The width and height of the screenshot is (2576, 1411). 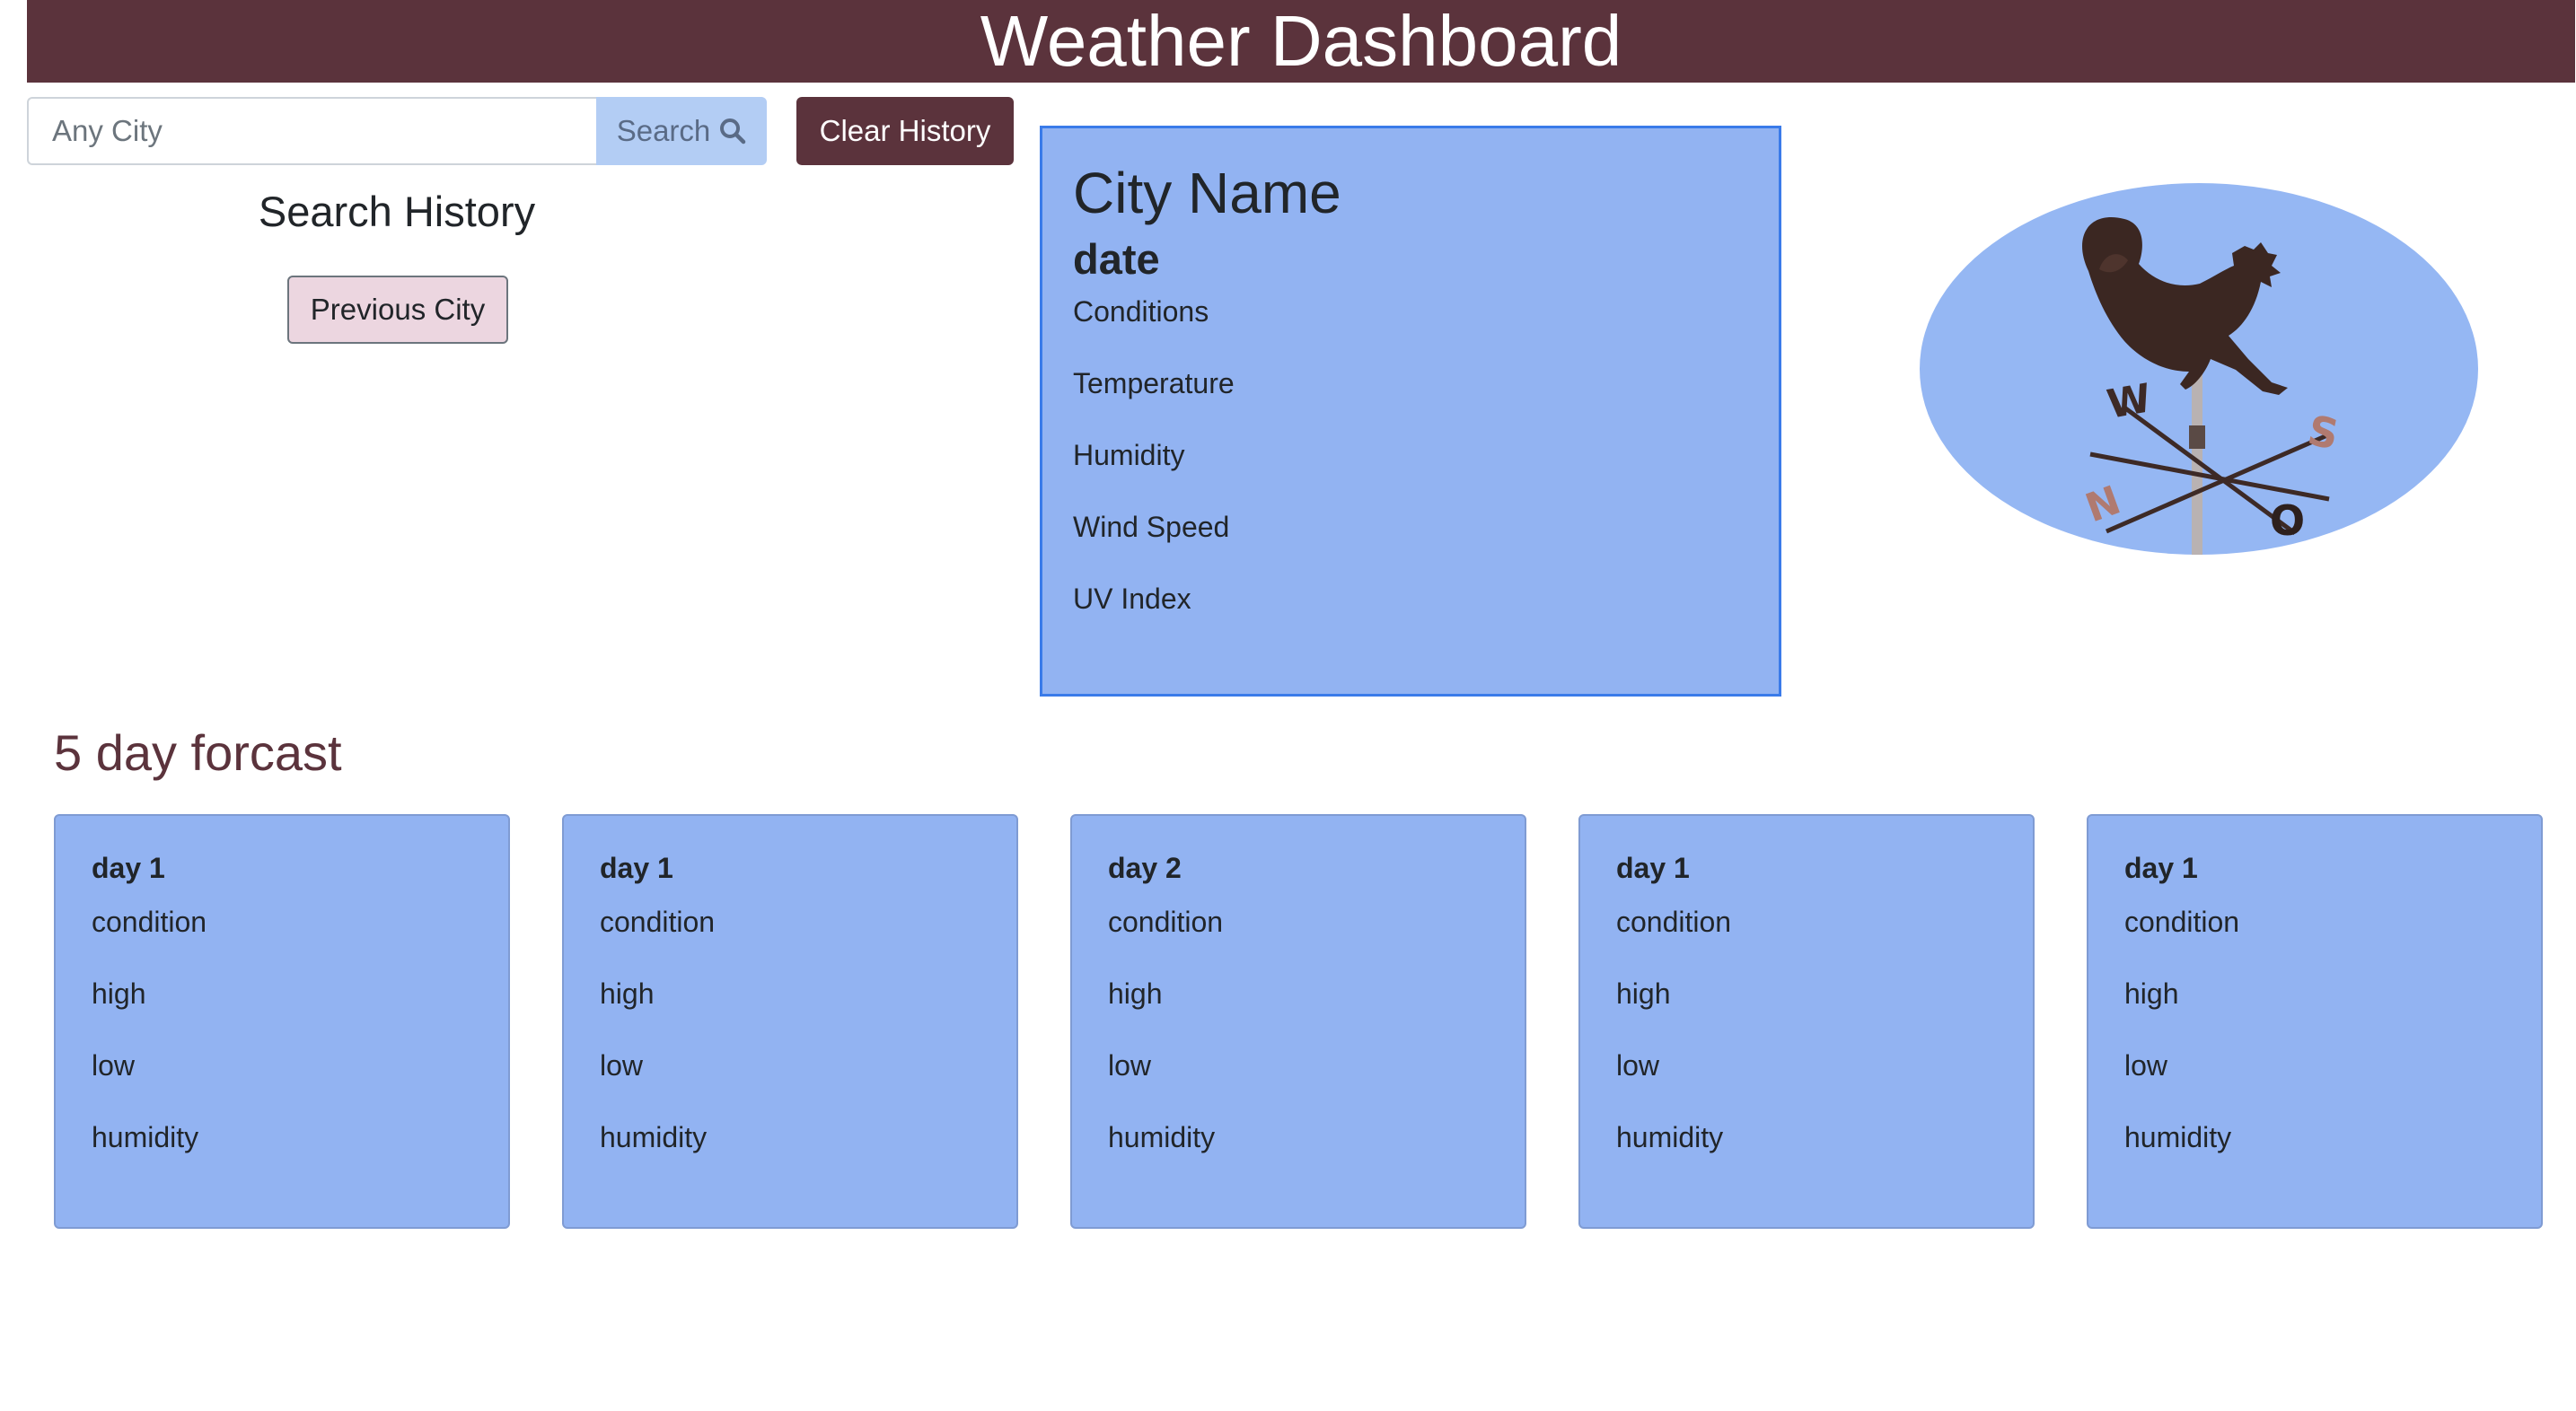 I want to click on history-item-button: Previous City, so click(x=397, y=310).